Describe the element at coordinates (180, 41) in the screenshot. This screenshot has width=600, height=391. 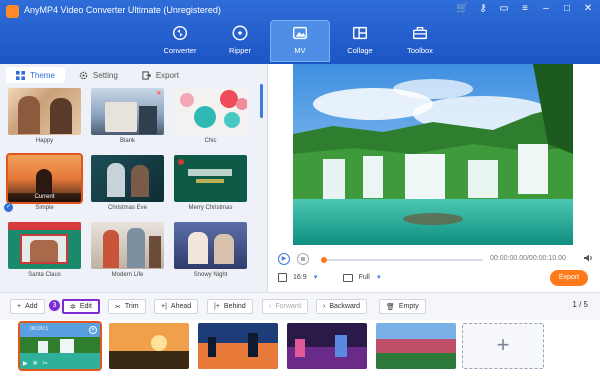
I see `nav-converter: Converter` at that location.